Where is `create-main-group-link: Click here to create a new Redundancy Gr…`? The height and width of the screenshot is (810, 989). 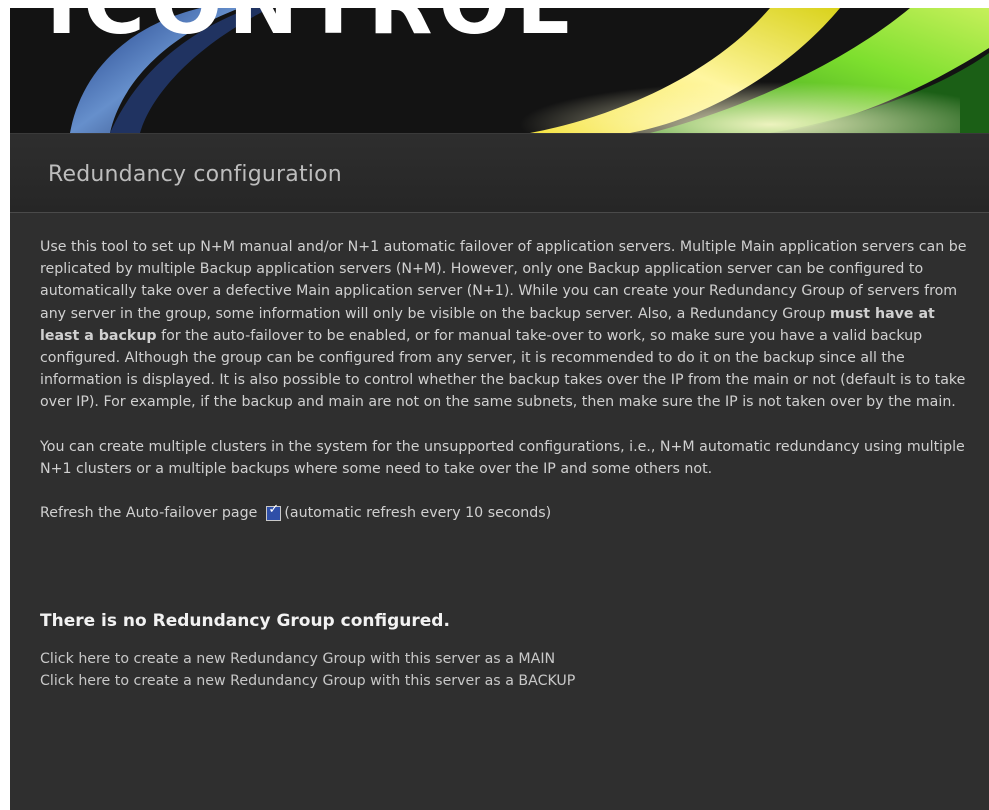 create-main-group-link: Click here to create a new Redundancy Gr… is located at coordinates (505, 659).